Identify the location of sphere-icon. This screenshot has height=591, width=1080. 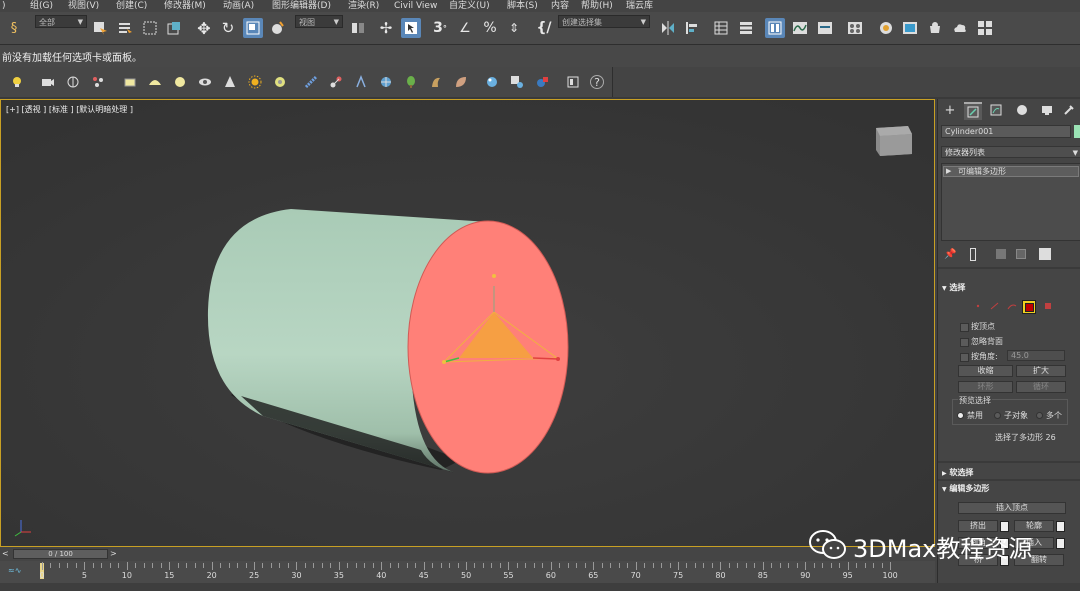
(180, 82).